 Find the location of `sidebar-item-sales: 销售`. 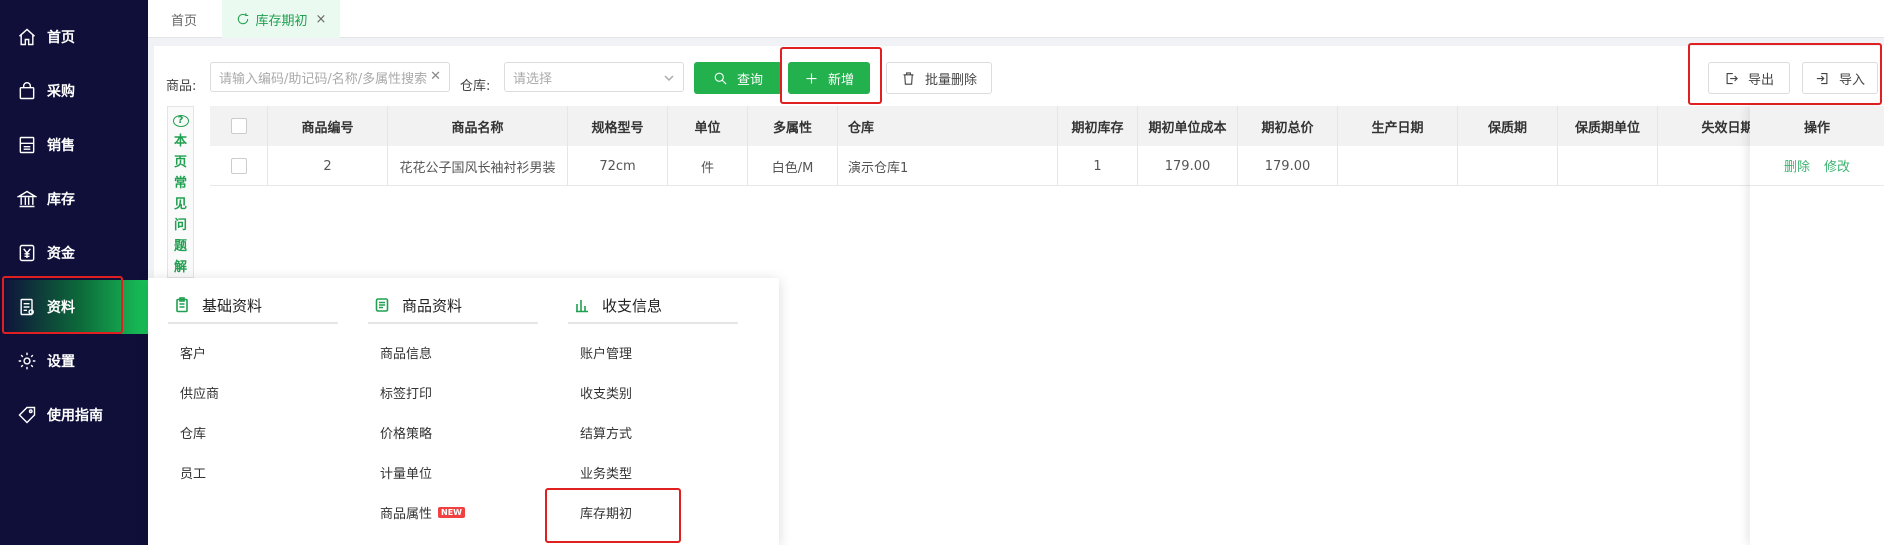

sidebar-item-sales: 销售 is located at coordinates (74, 145).